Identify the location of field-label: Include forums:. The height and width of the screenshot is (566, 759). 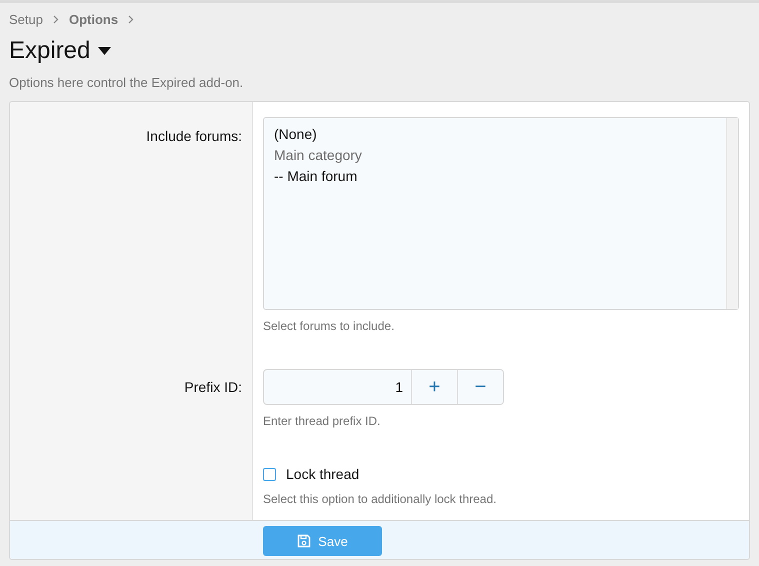
(194, 136).